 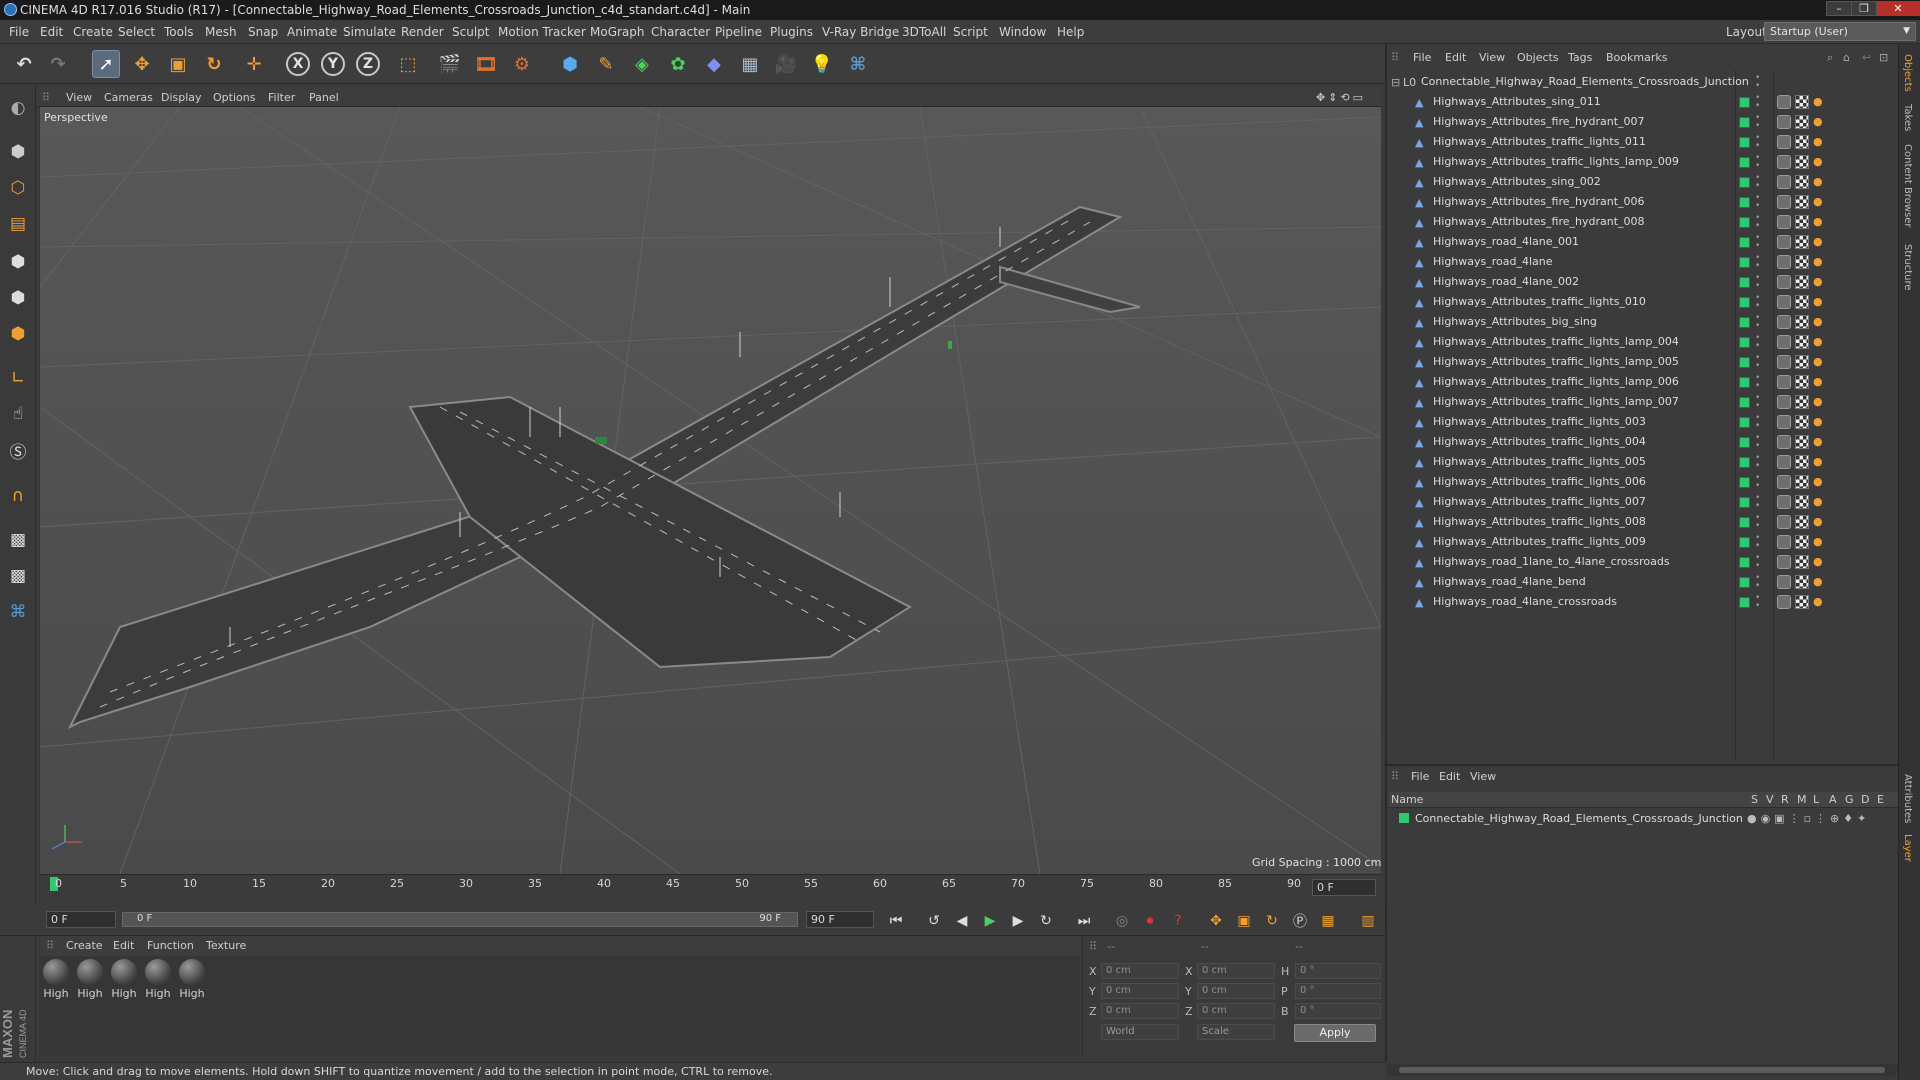 I want to click on scrollbar-thumb, so click(x=1642, y=1070).